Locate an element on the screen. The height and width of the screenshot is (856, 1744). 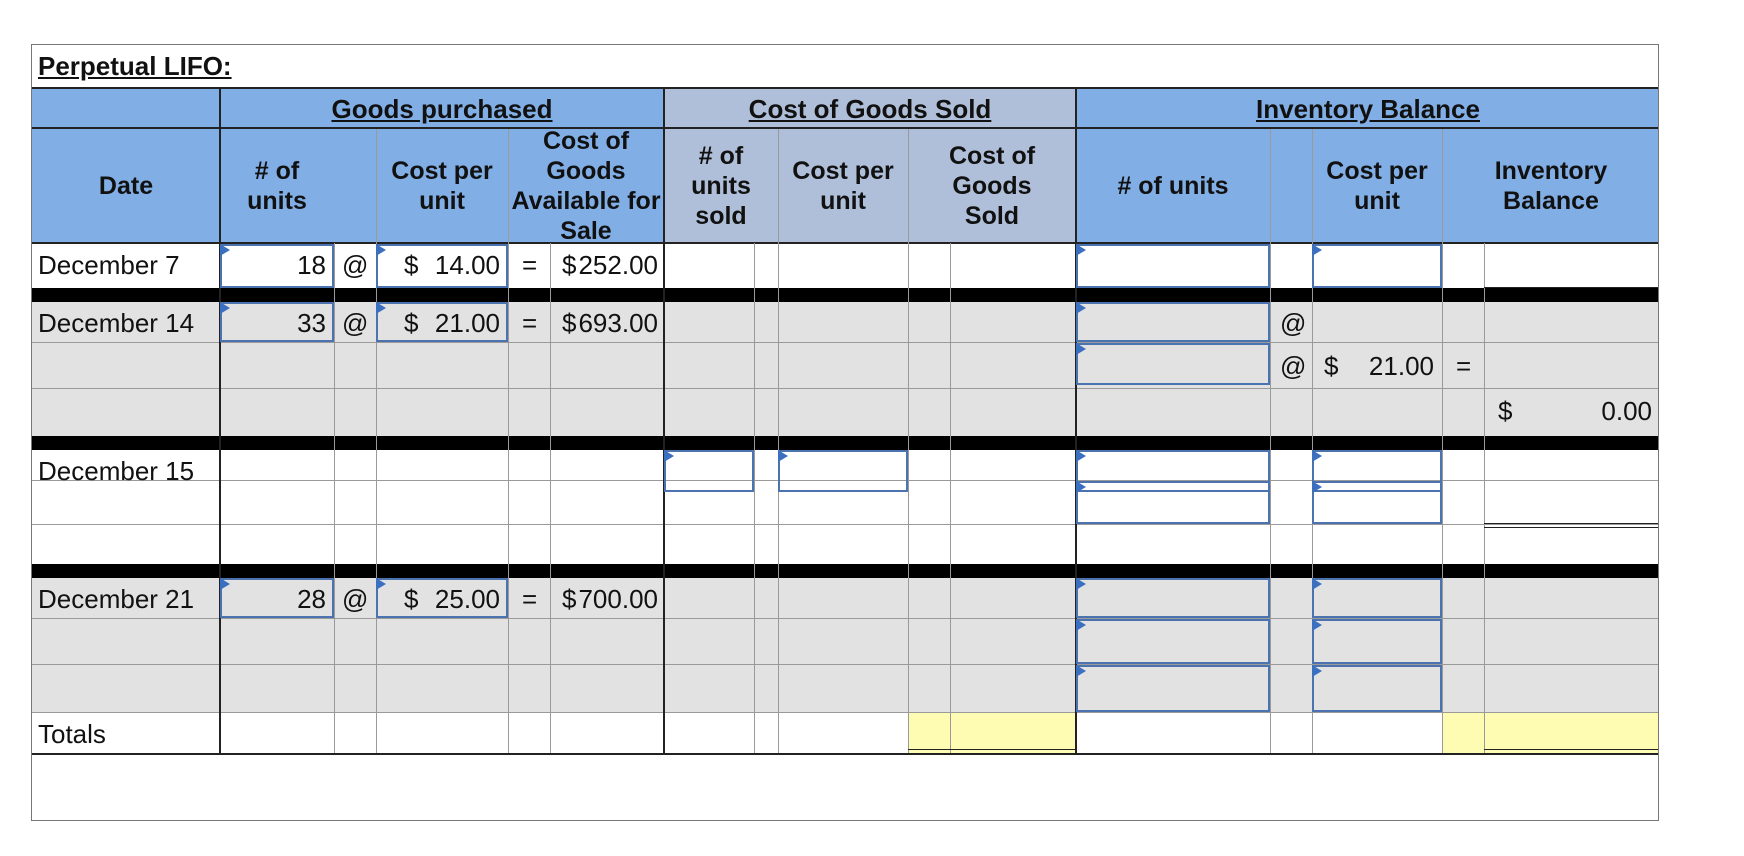
inv-cost-input-dec21-b is located at coordinates (1377, 641).